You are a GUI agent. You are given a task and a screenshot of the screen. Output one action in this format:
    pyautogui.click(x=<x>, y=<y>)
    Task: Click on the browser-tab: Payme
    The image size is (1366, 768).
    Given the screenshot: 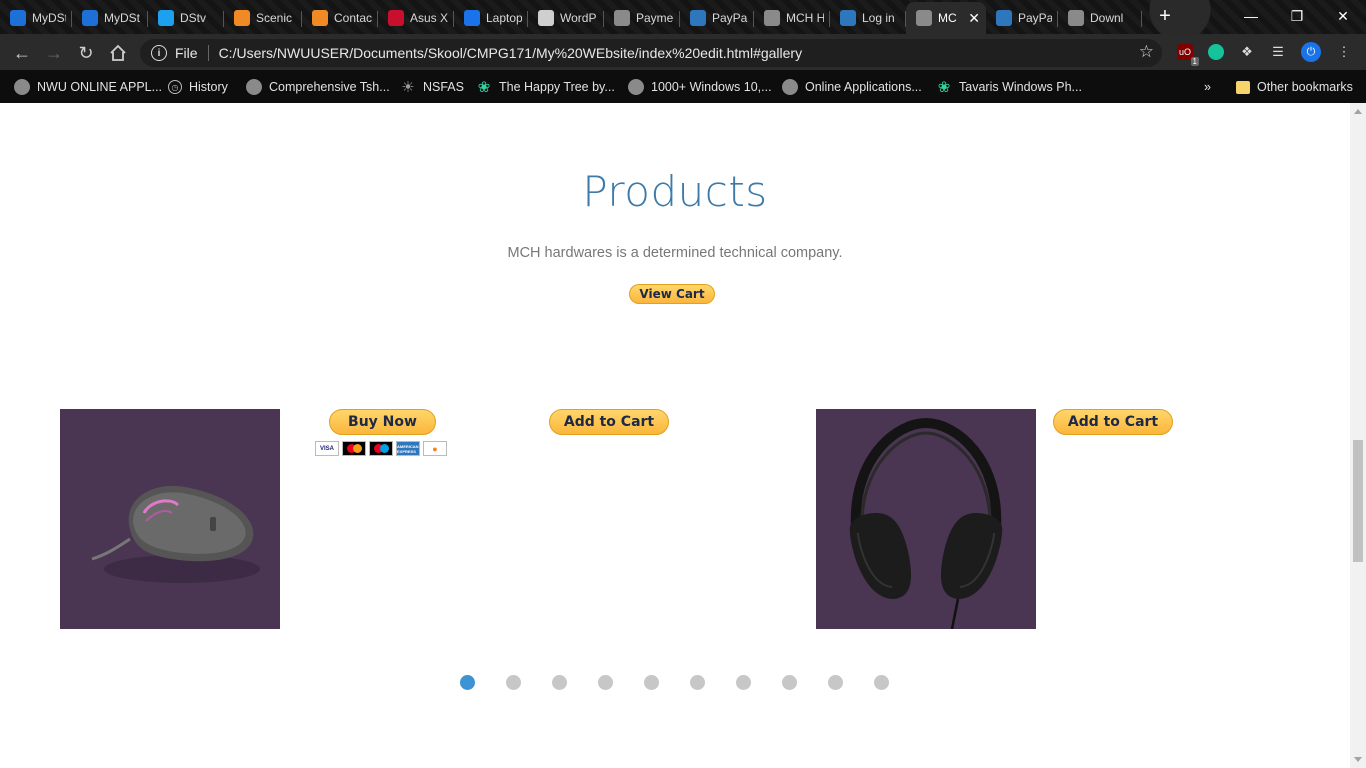 What is the action you would take?
    pyautogui.click(x=642, y=18)
    